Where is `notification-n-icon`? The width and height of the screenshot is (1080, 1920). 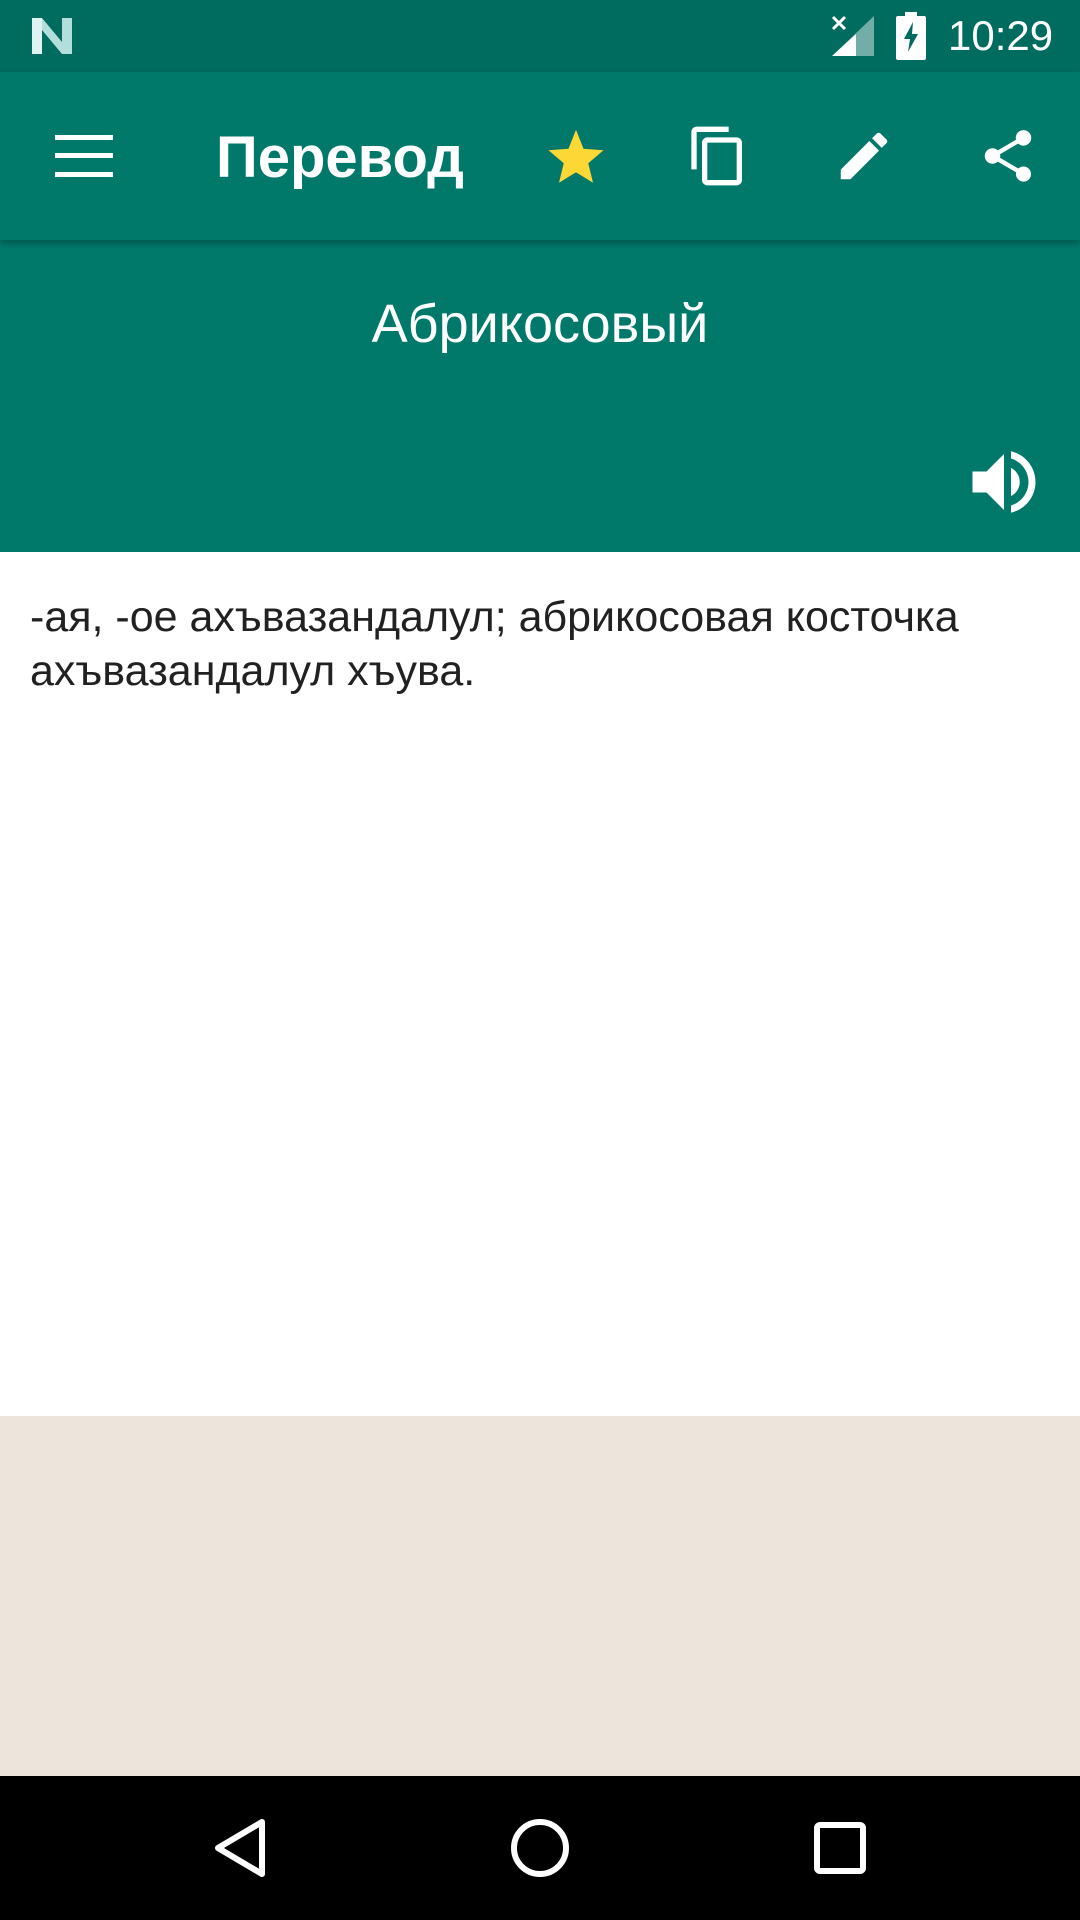
notification-n-icon is located at coordinates (52, 36).